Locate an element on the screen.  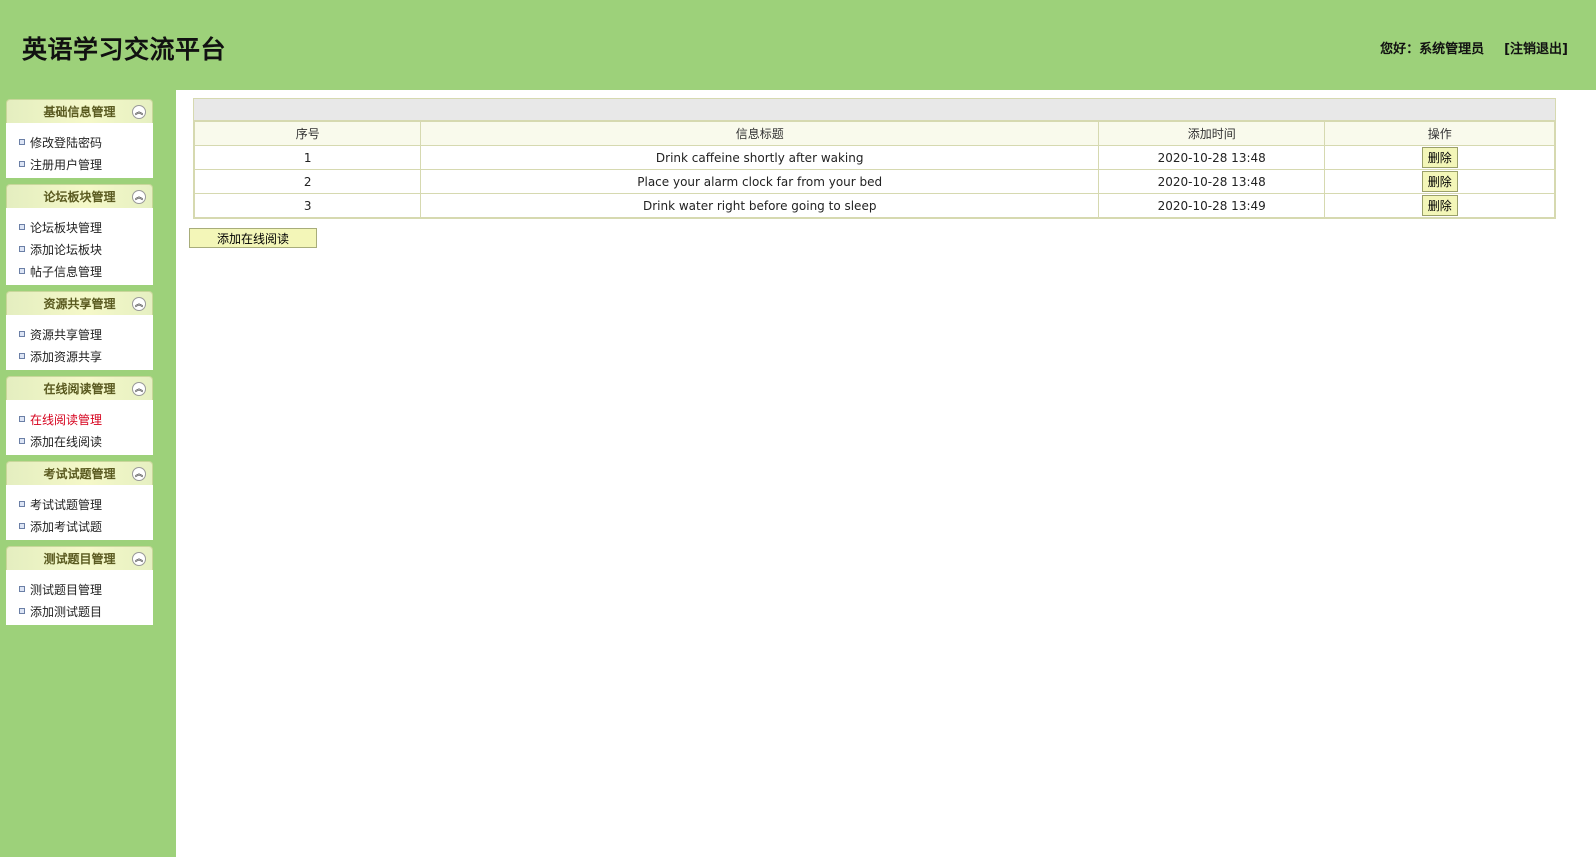
menu-group-header: 资源共享管理 ︽ is located at coordinates (79, 303).